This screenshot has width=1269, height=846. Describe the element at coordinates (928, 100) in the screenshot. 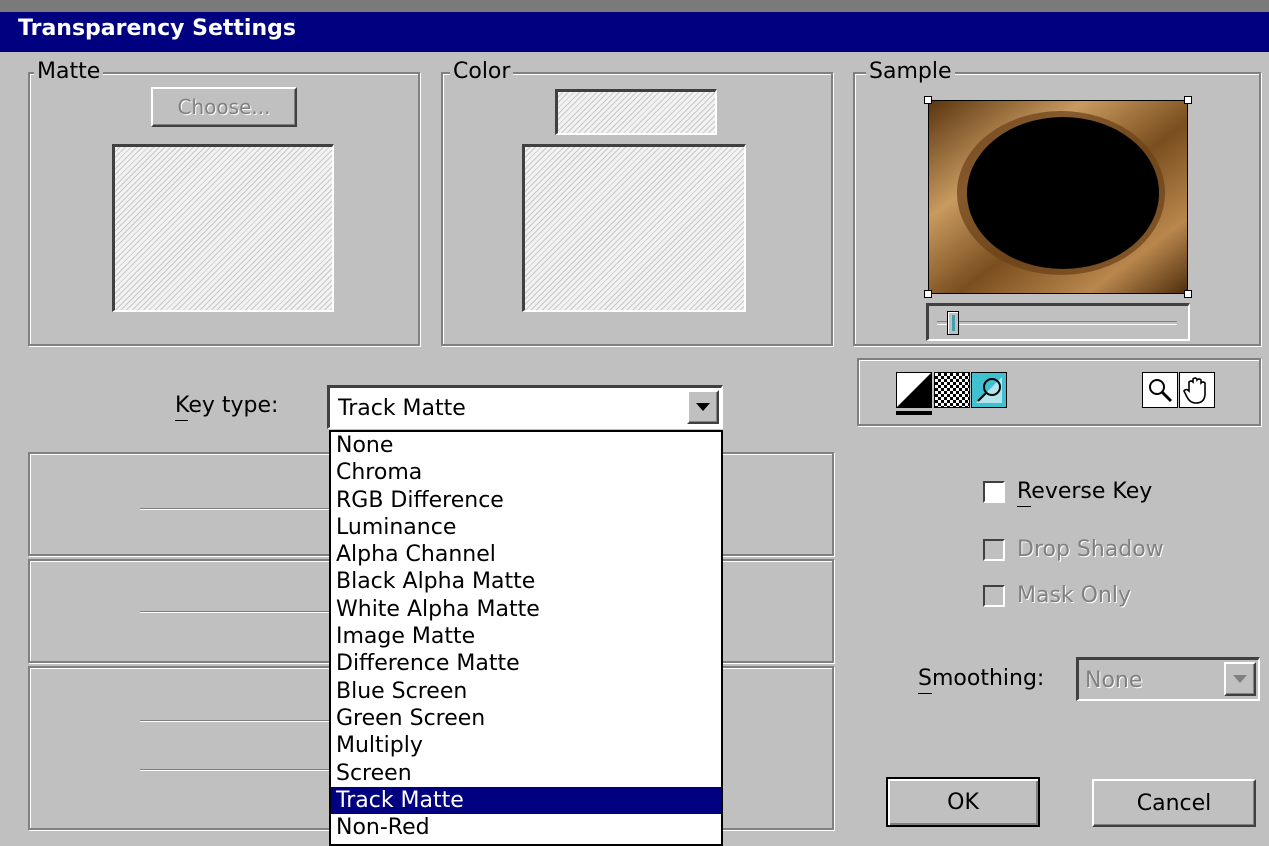

I see `sample-handle-tl` at that location.